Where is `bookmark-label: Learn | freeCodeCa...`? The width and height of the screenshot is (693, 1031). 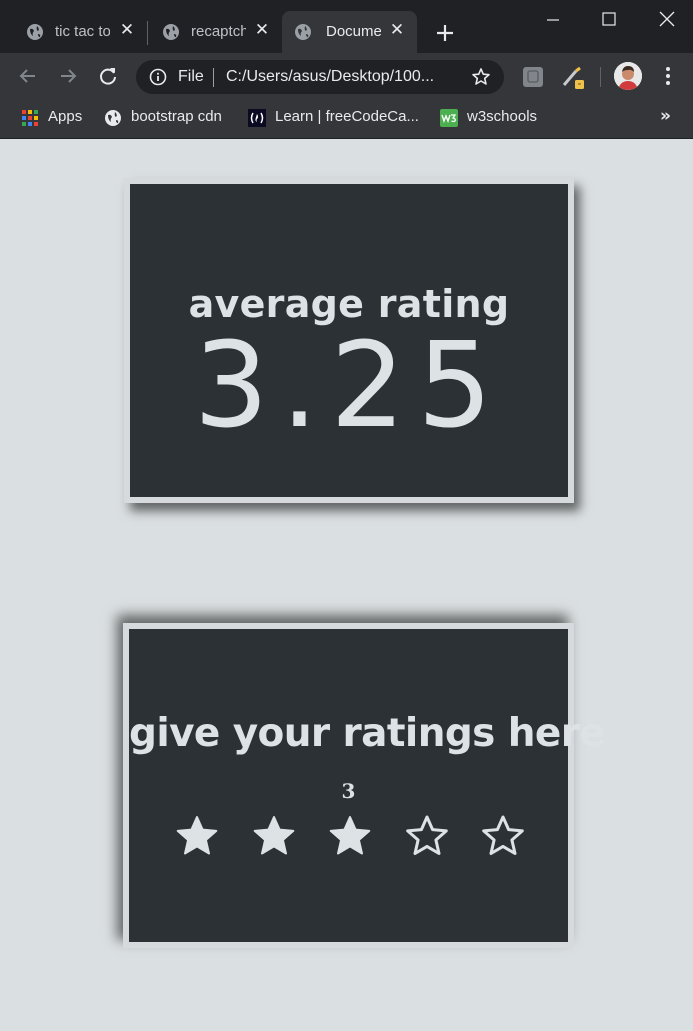 bookmark-label: Learn | freeCodeCa... is located at coordinates (347, 116).